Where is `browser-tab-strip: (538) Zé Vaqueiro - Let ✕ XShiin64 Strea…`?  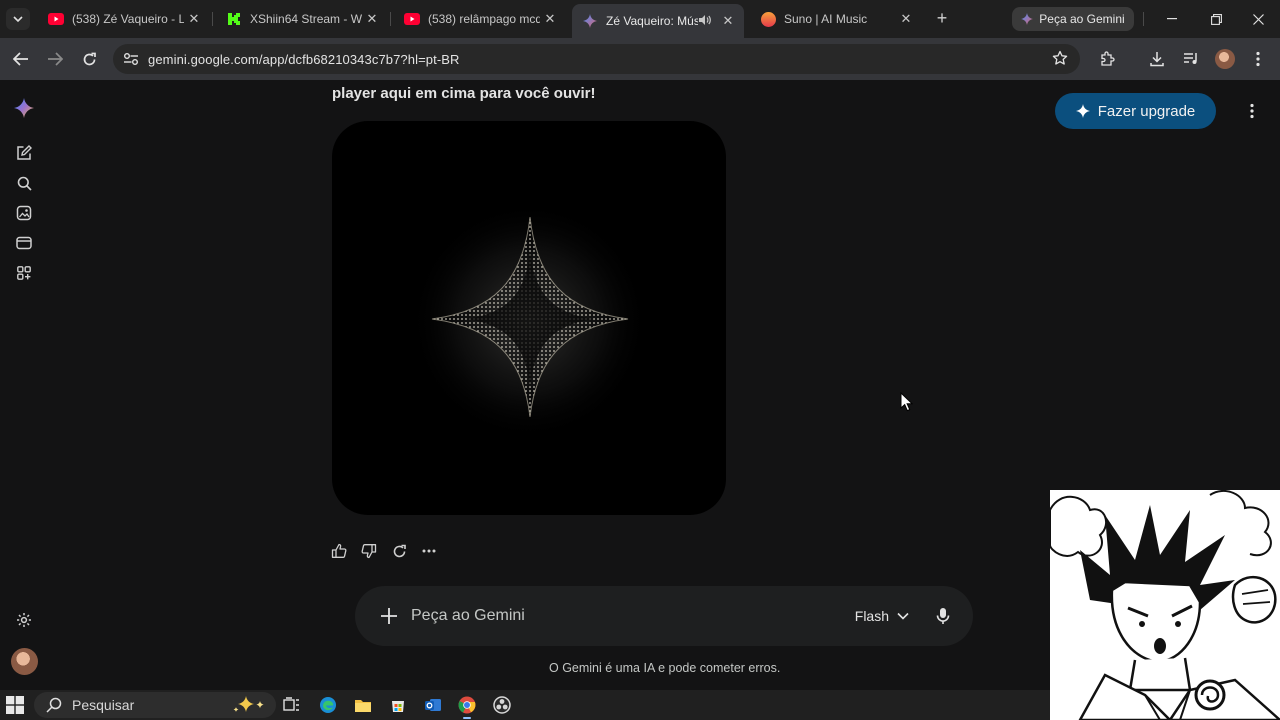 browser-tab-strip: (538) Zé Vaqueiro - Let ✕ XShiin64 Strea… is located at coordinates (640, 19).